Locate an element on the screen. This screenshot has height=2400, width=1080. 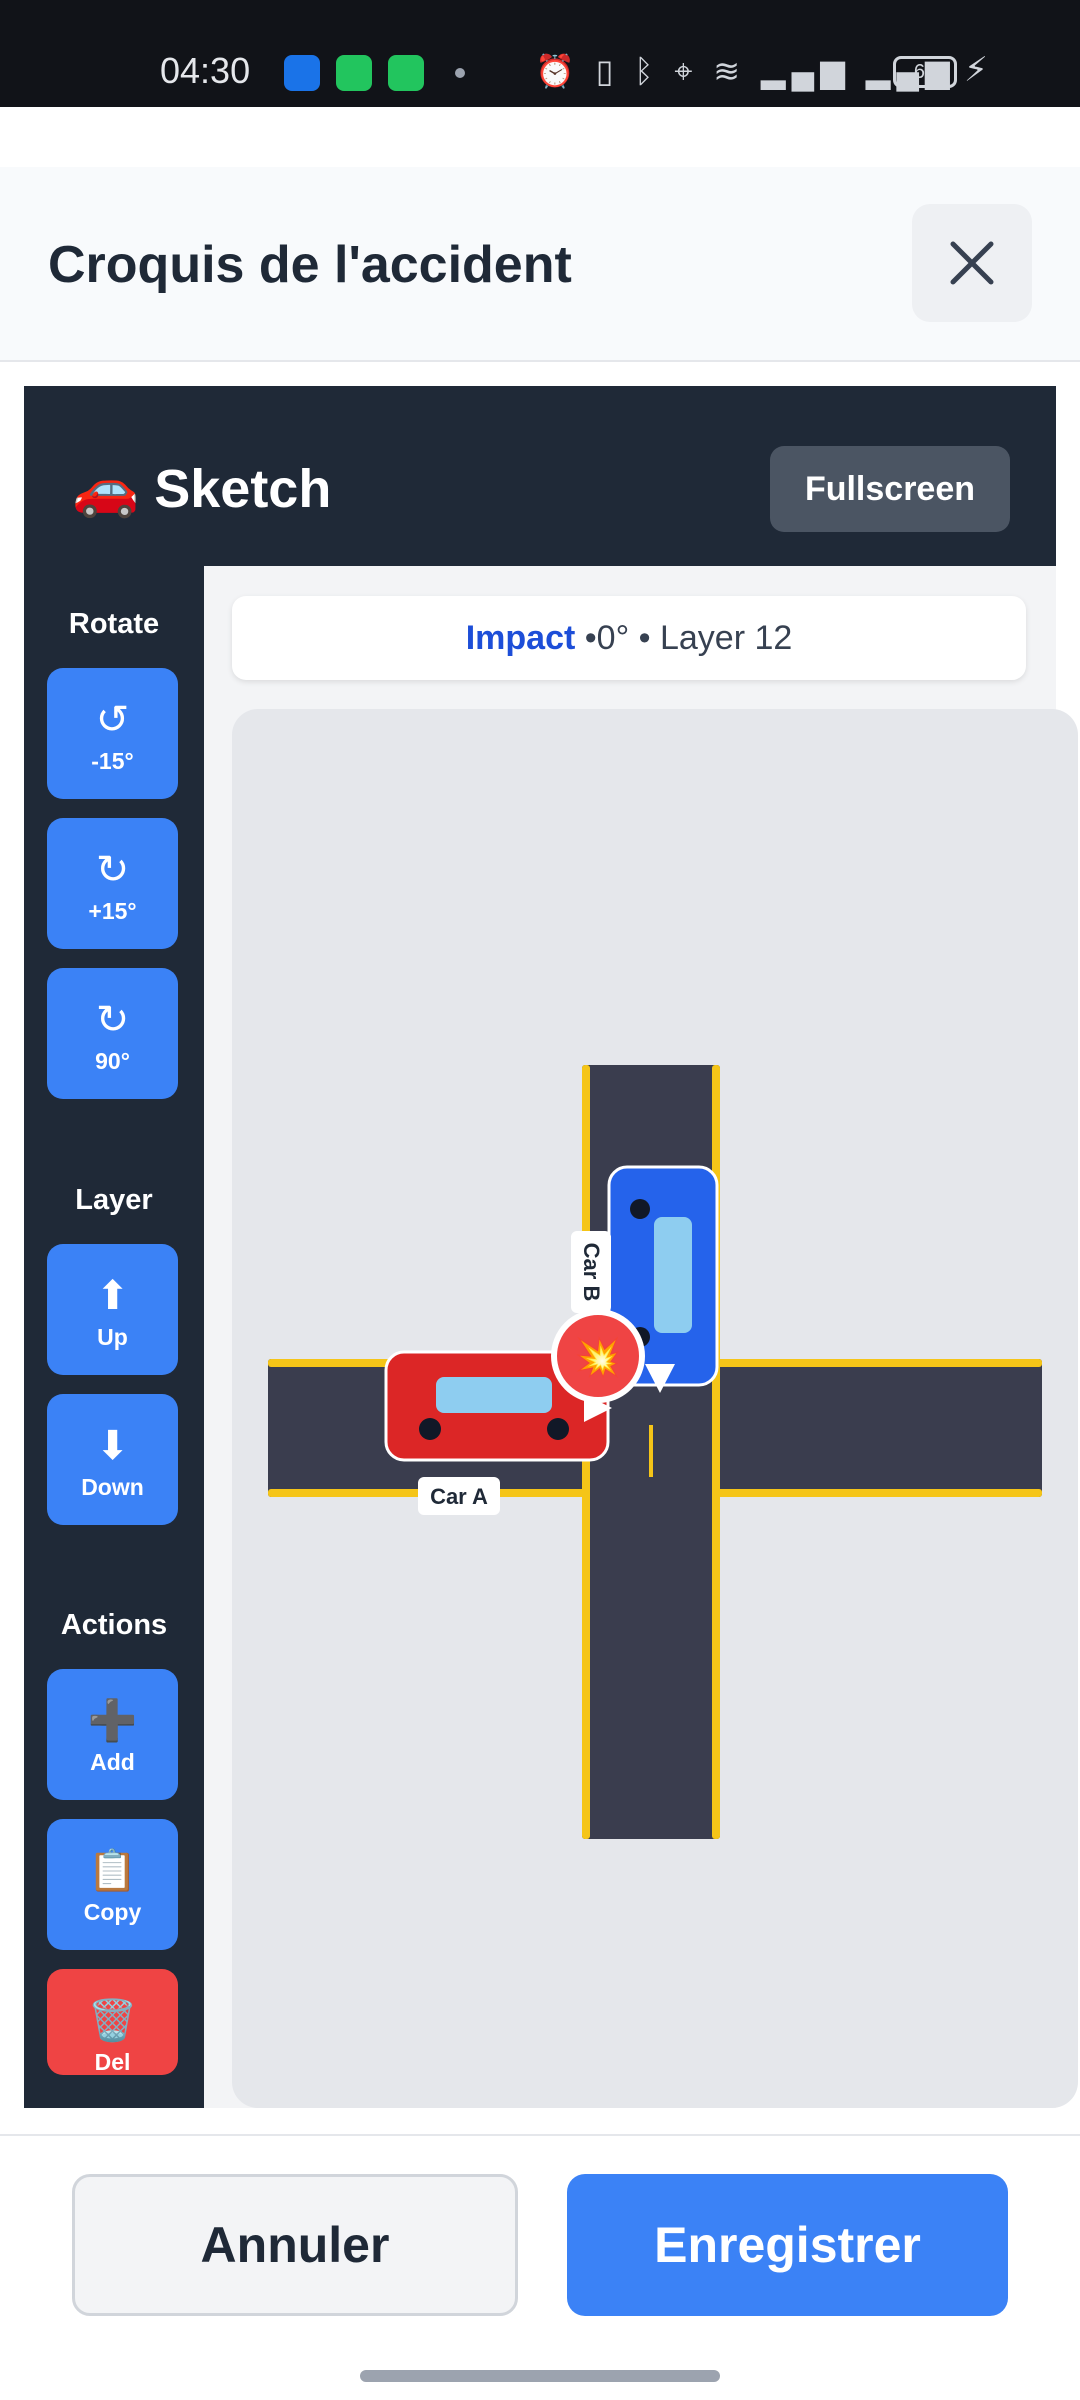
arrow-down-icon: ⬇ is located at coordinates (112, 1446).